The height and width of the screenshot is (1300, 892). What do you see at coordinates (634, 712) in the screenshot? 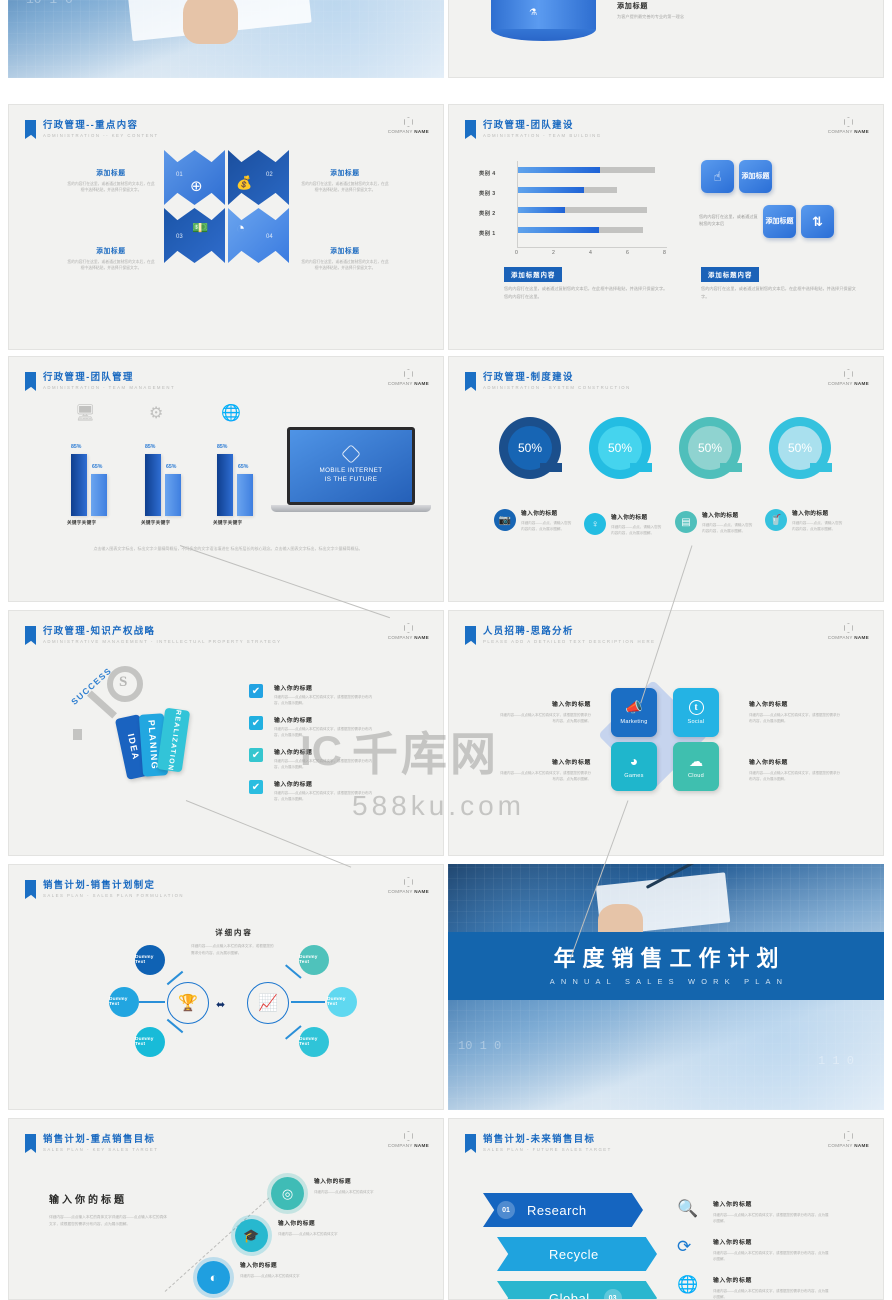
I see `tile-marketing: 📣 Marketing` at bounding box center [634, 712].